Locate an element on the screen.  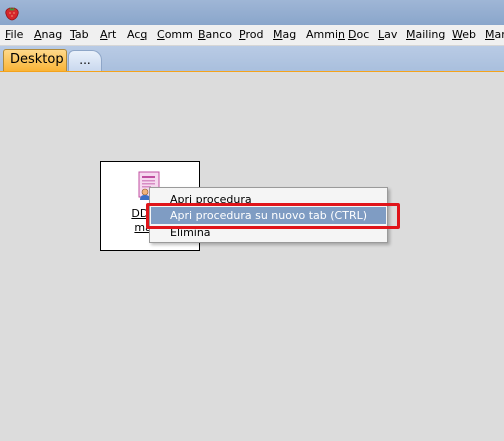
menu-mag: Mag is located at coordinates (284, 35).